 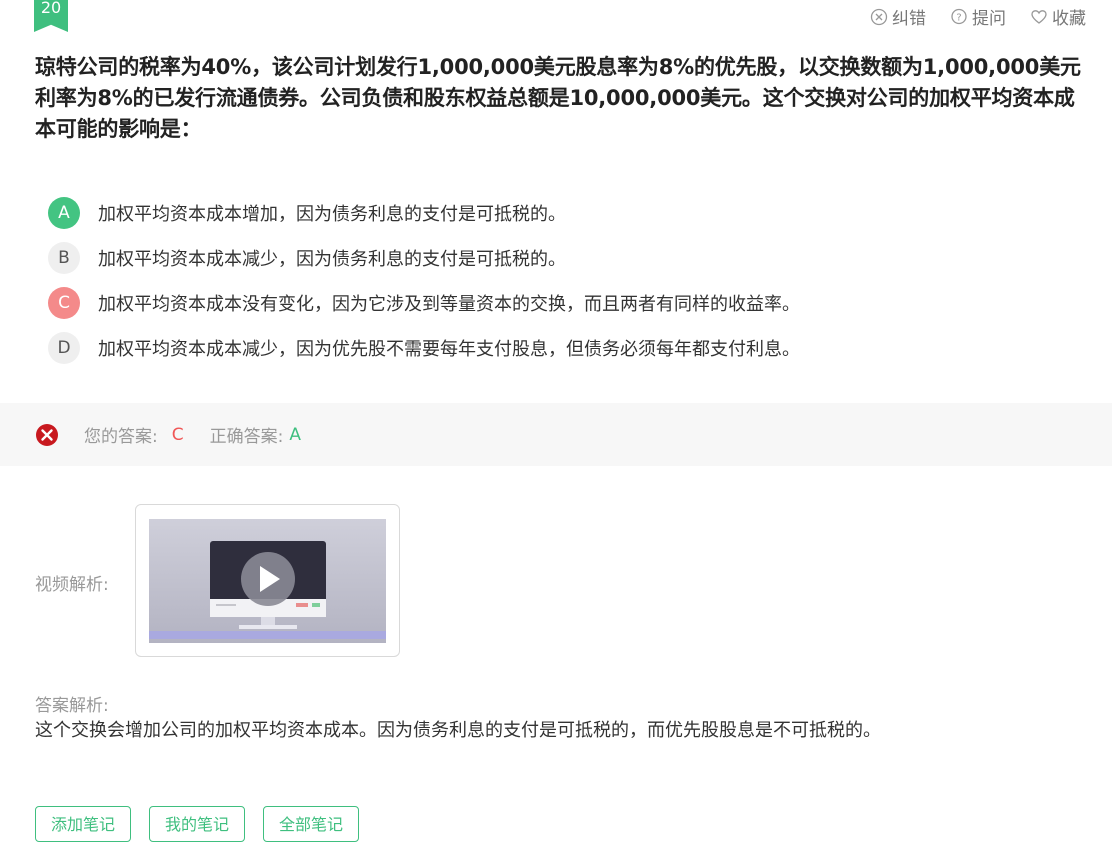 I want to click on my-notes-button: 我的笔记, so click(x=197, y=824).